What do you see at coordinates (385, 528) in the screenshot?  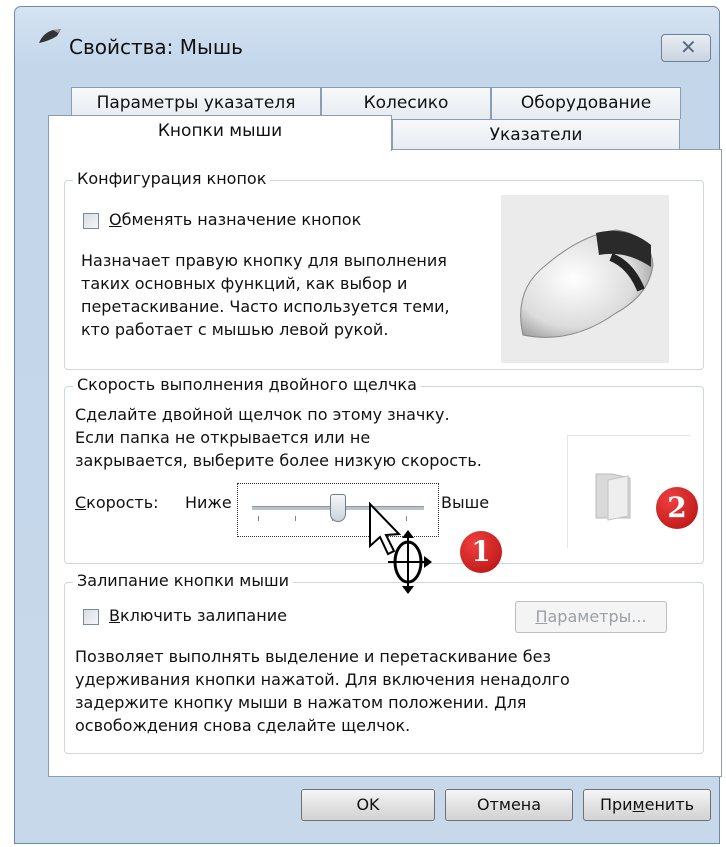 I see `arrow-cursor-icon` at bounding box center [385, 528].